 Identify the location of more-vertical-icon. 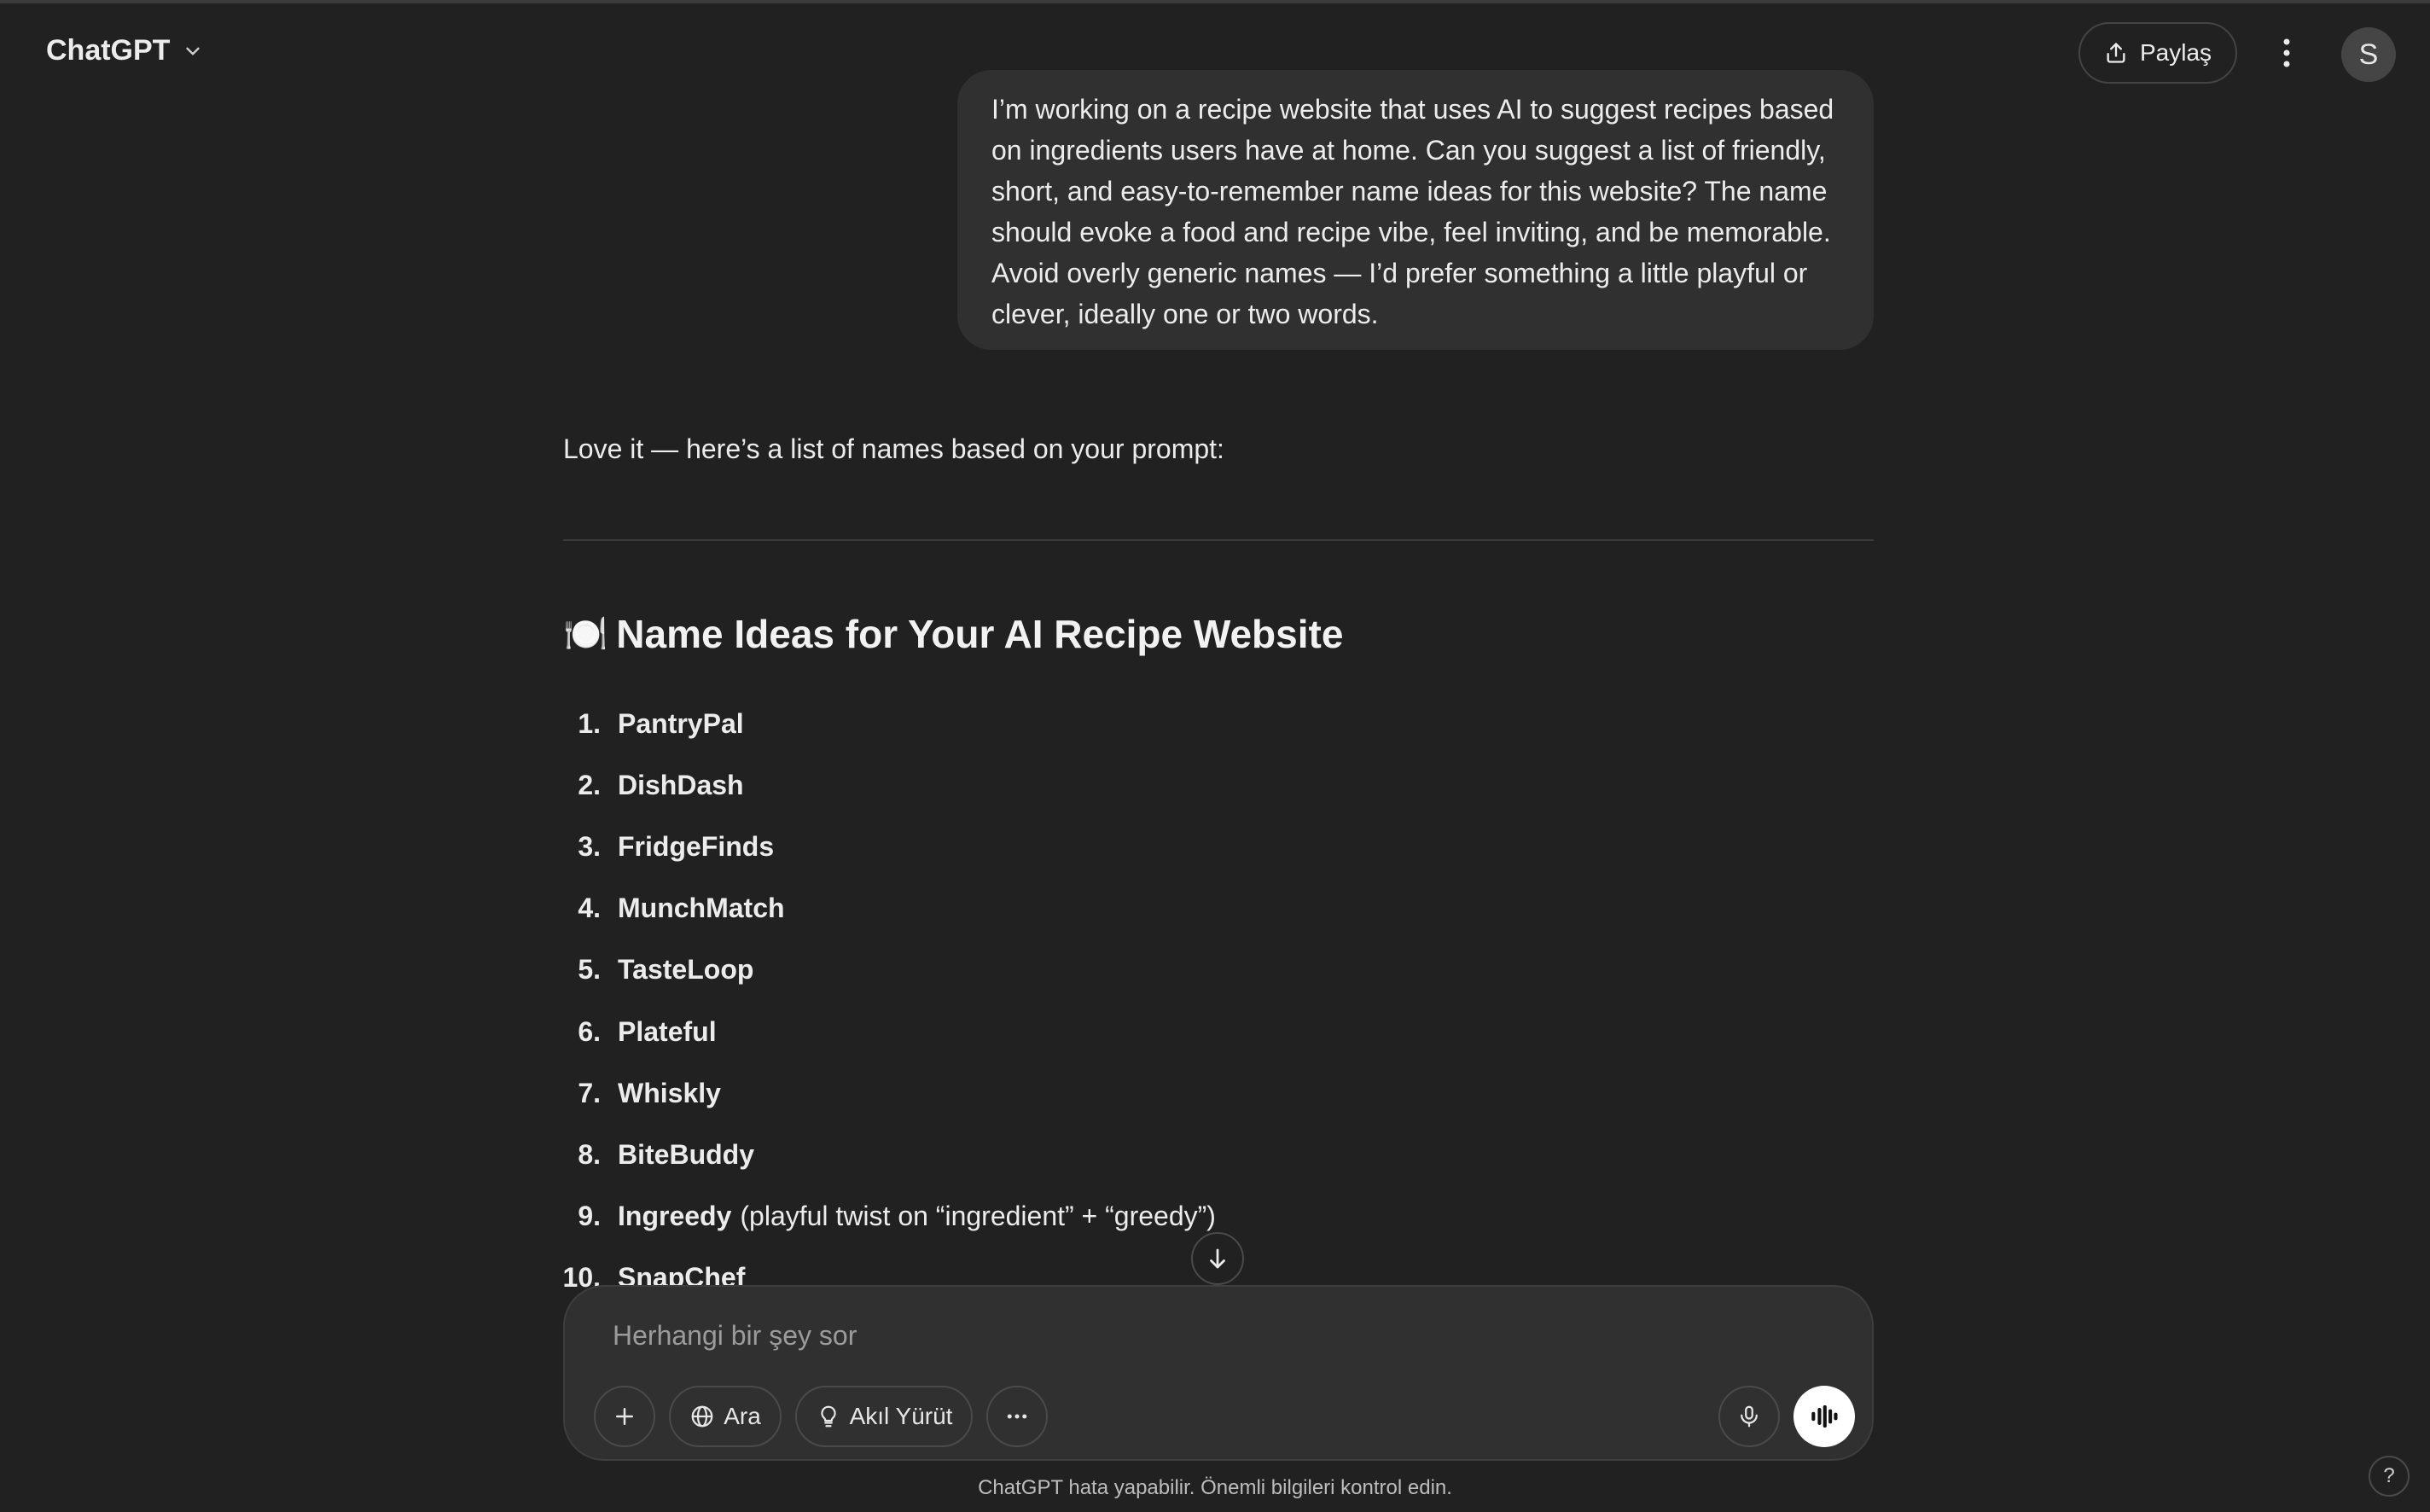
(2286, 52).